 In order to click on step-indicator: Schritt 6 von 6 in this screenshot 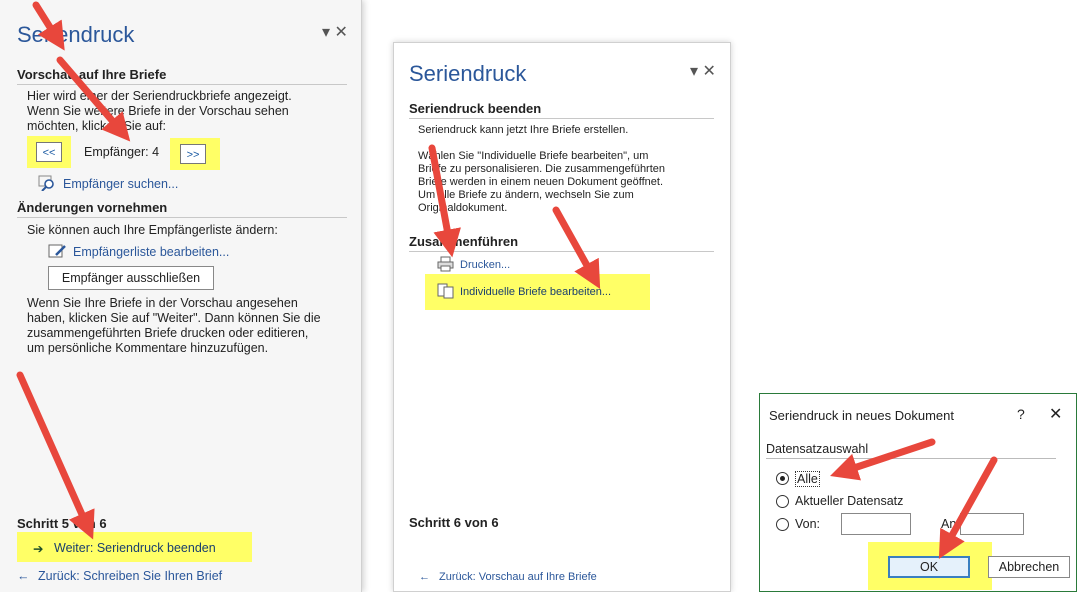, I will do `click(454, 522)`.